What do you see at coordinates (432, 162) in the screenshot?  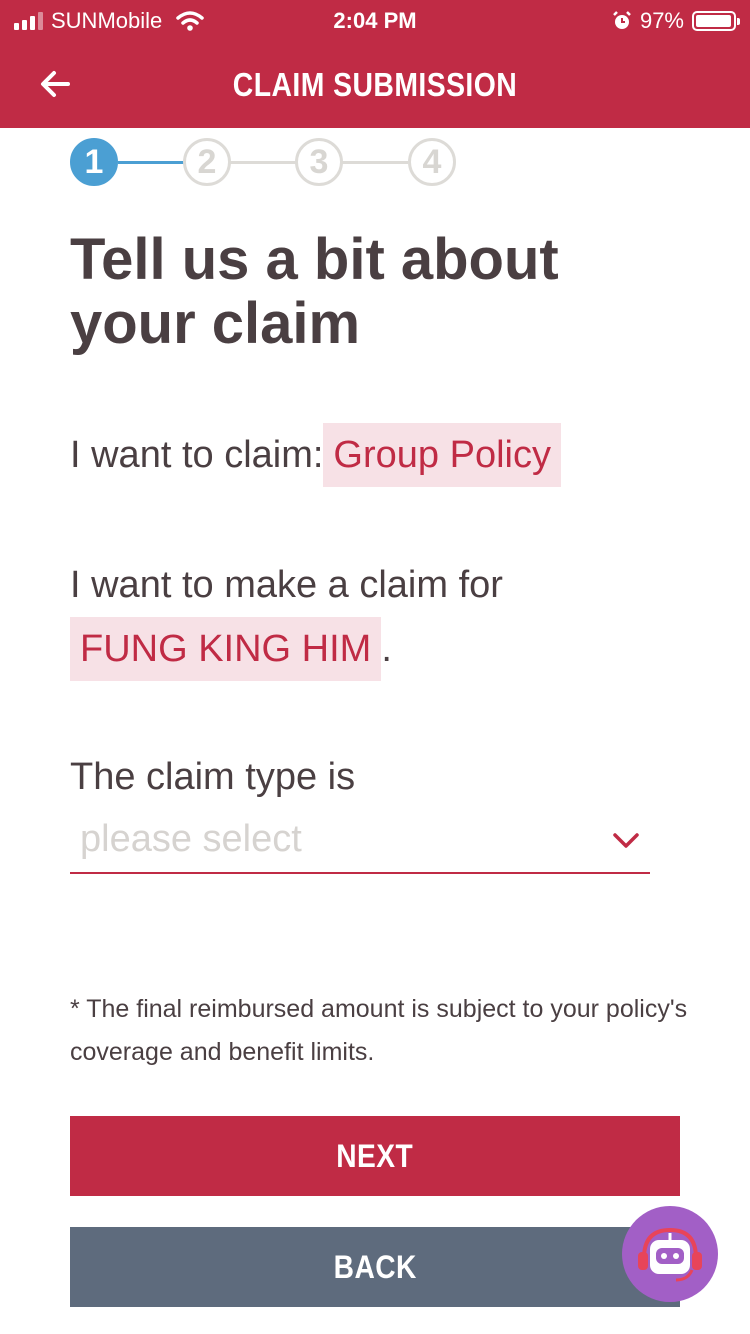 I see `step-4: 4` at bounding box center [432, 162].